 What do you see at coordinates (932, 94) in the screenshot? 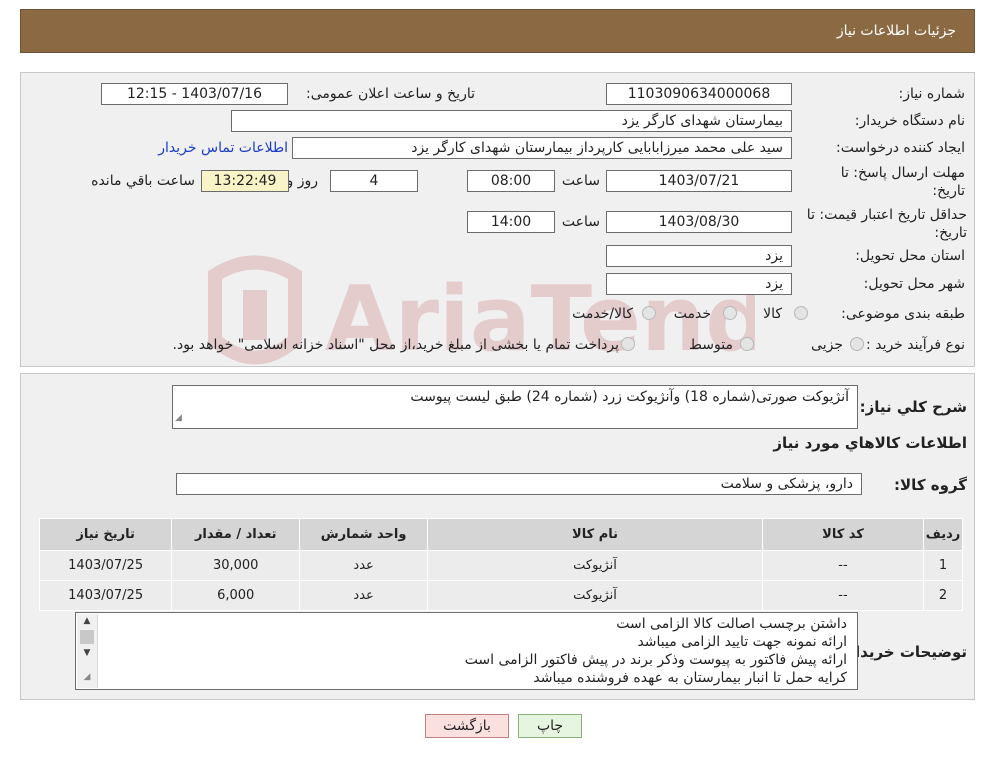
I see `need-number-label: شماره نیاز:` at bounding box center [932, 94].